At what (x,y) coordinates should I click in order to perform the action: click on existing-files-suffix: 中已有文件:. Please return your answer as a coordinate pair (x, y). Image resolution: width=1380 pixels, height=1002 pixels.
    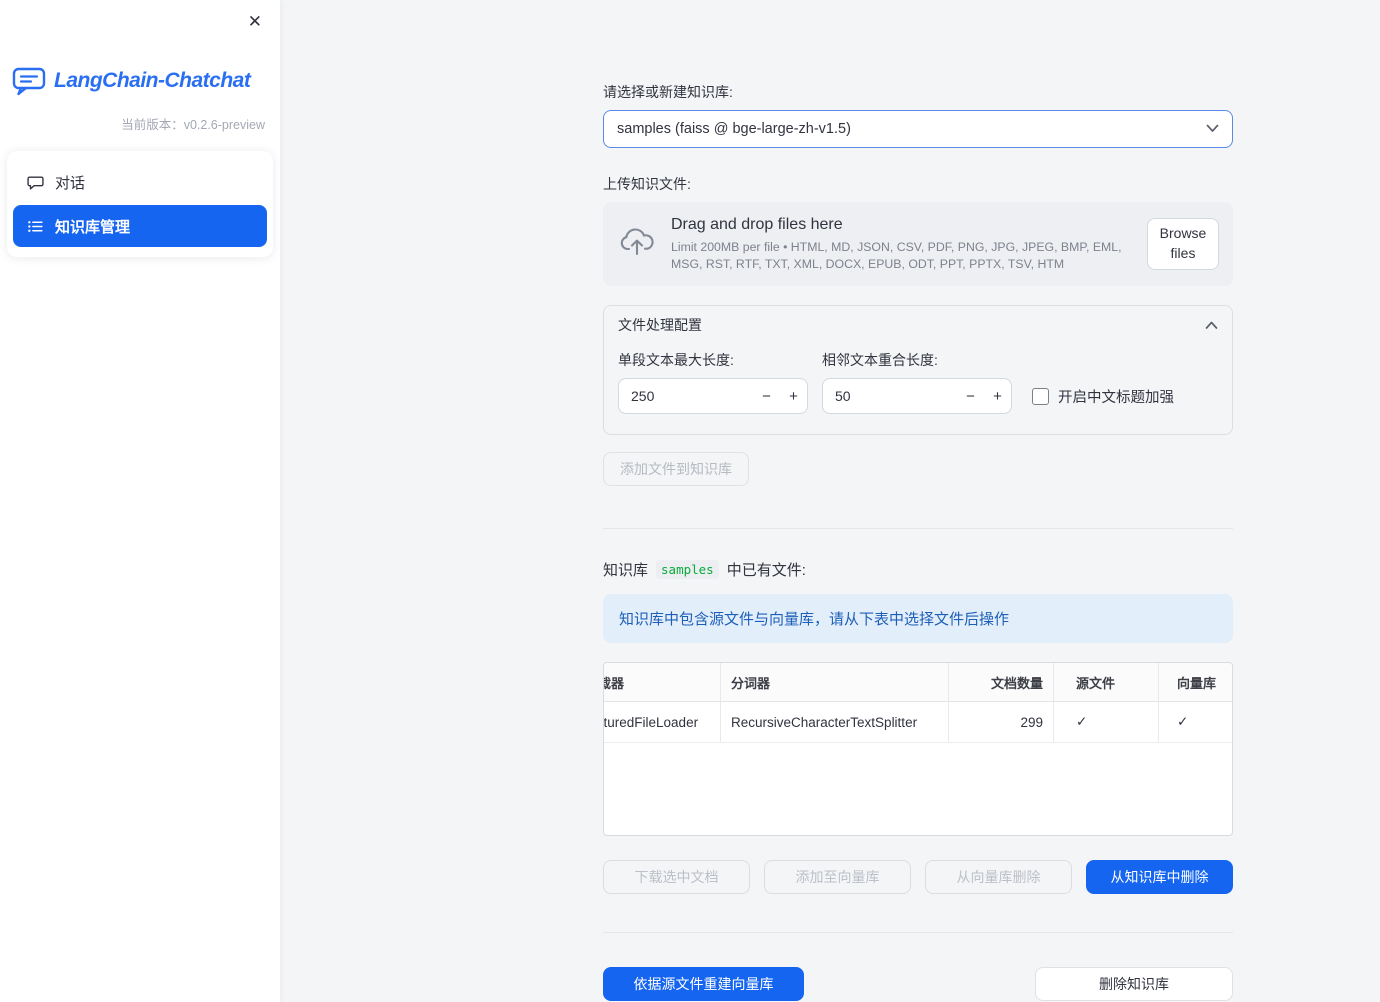
    Looking at the image, I should click on (766, 570).